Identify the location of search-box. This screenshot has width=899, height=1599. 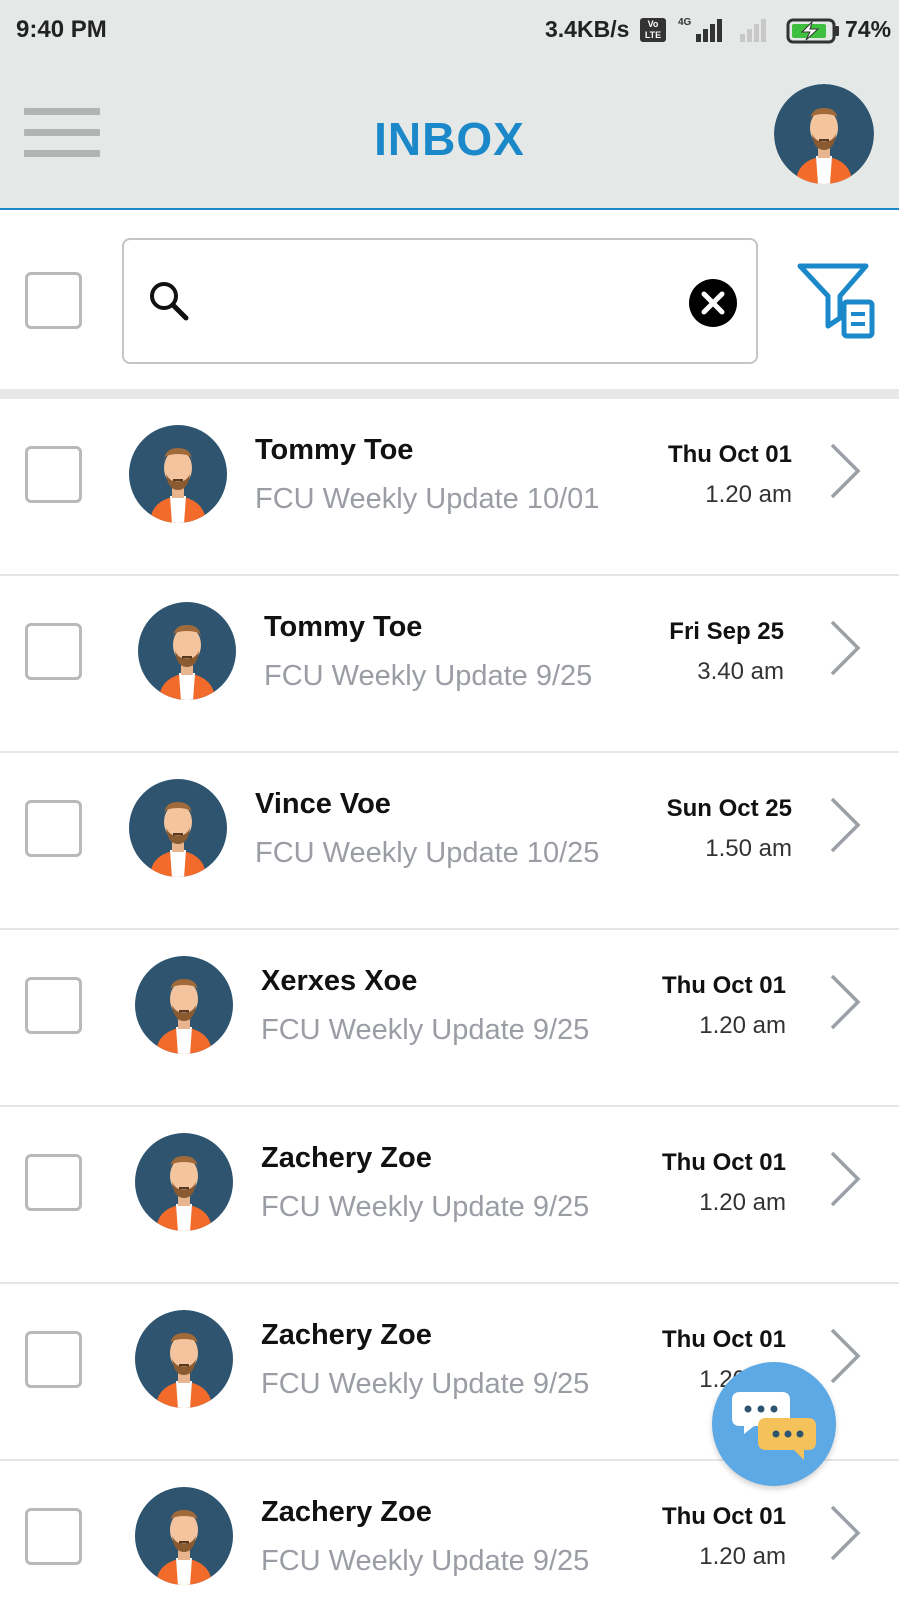
(440, 301).